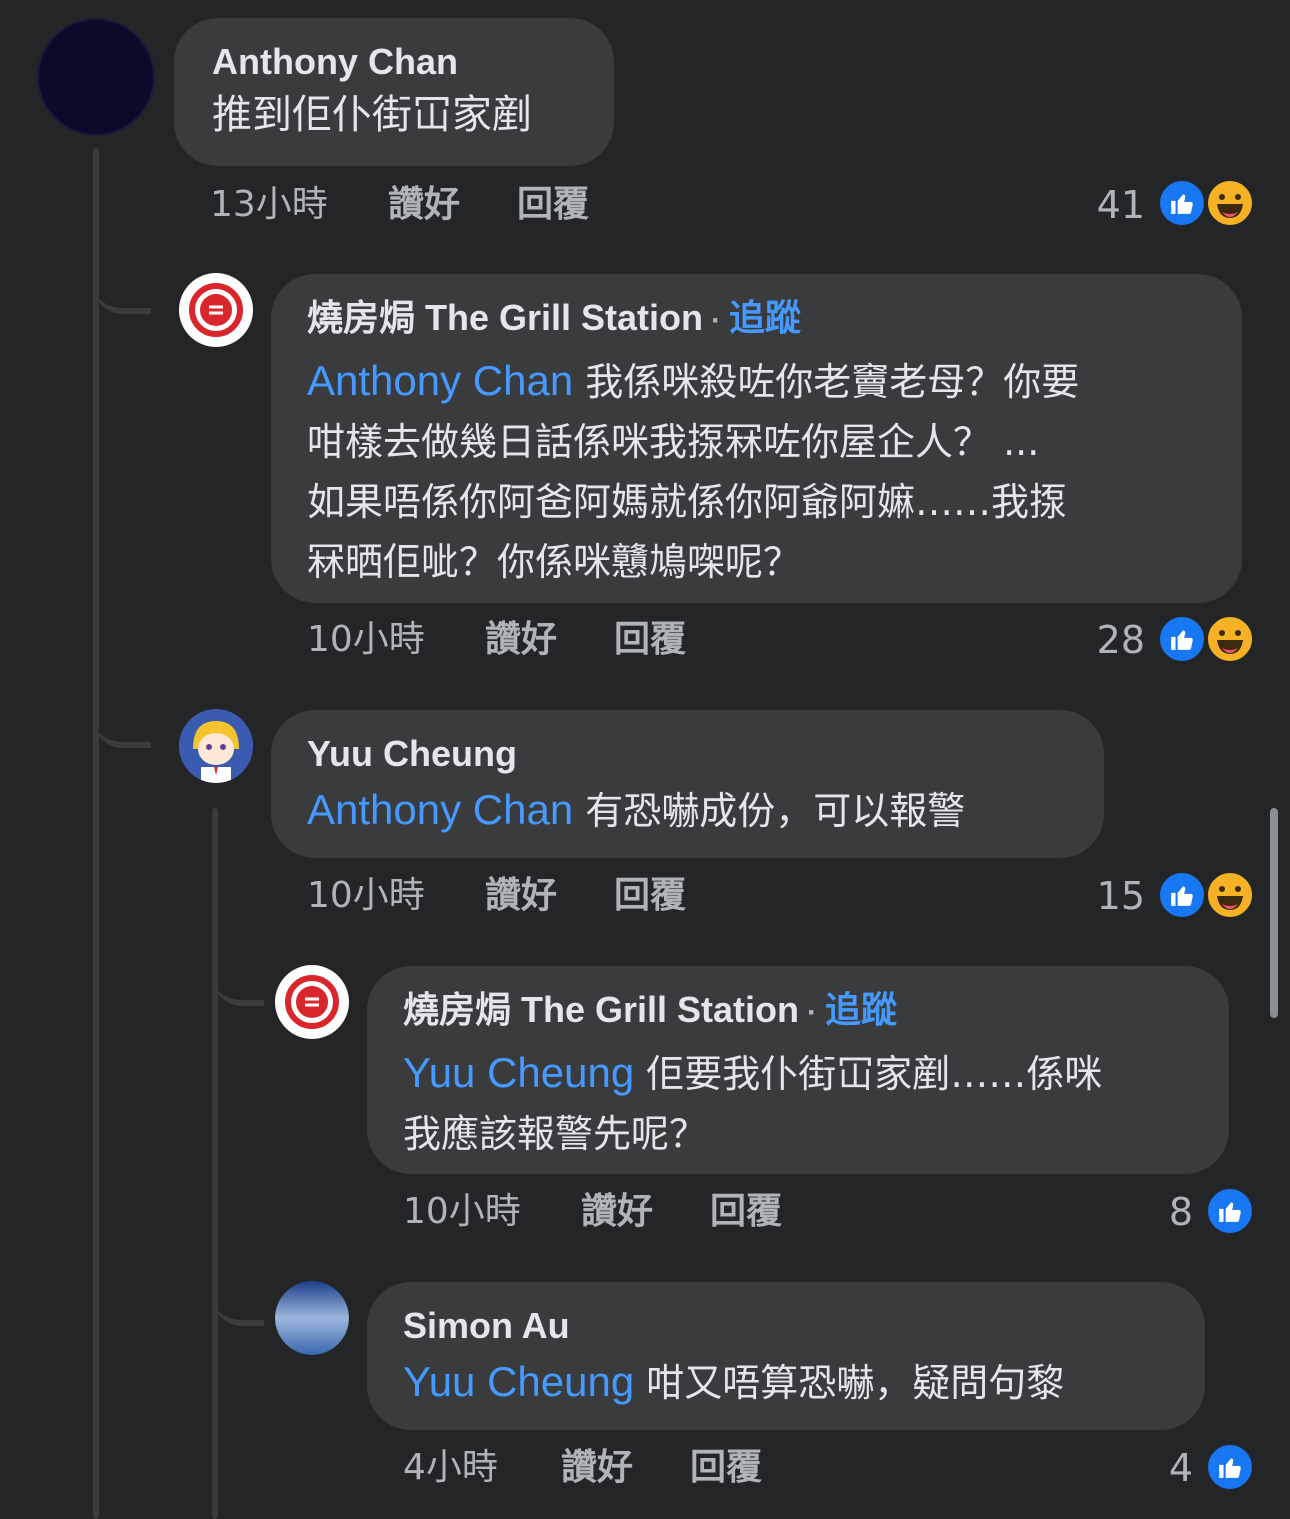 This screenshot has width=1290, height=1519. What do you see at coordinates (1274, 913) in the screenshot?
I see `scrollbar` at bounding box center [1274, 913].